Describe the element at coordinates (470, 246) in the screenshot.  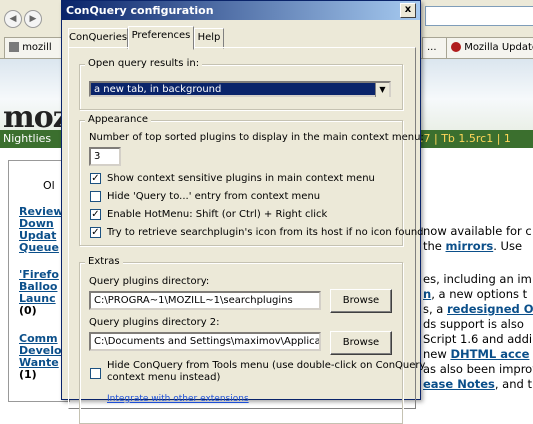
I see `mirrors-link: mirrors` at that location.